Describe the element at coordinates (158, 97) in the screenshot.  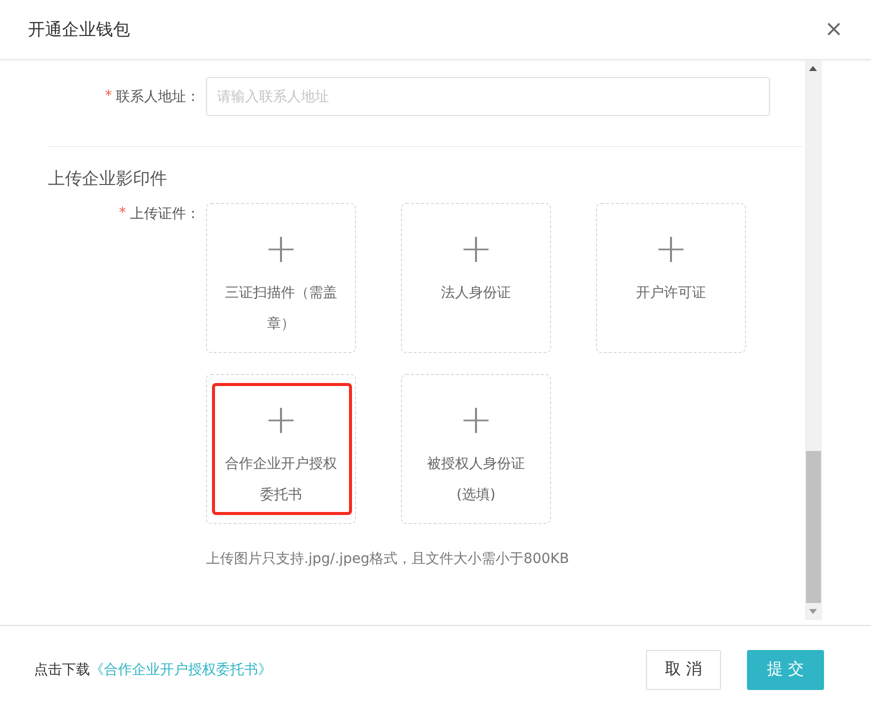
I see `field-label: 联系人地址：` at that location.